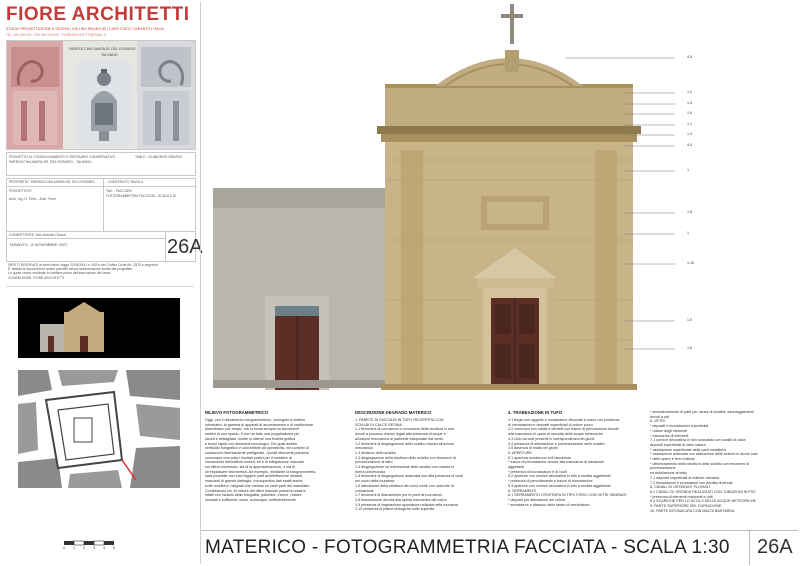 Image resolution: width=800 pixels, height=566 pixels. Describe the element at coordinates (689, 134) in the screenshot. I see `dimension-label: 1.3` at that location.